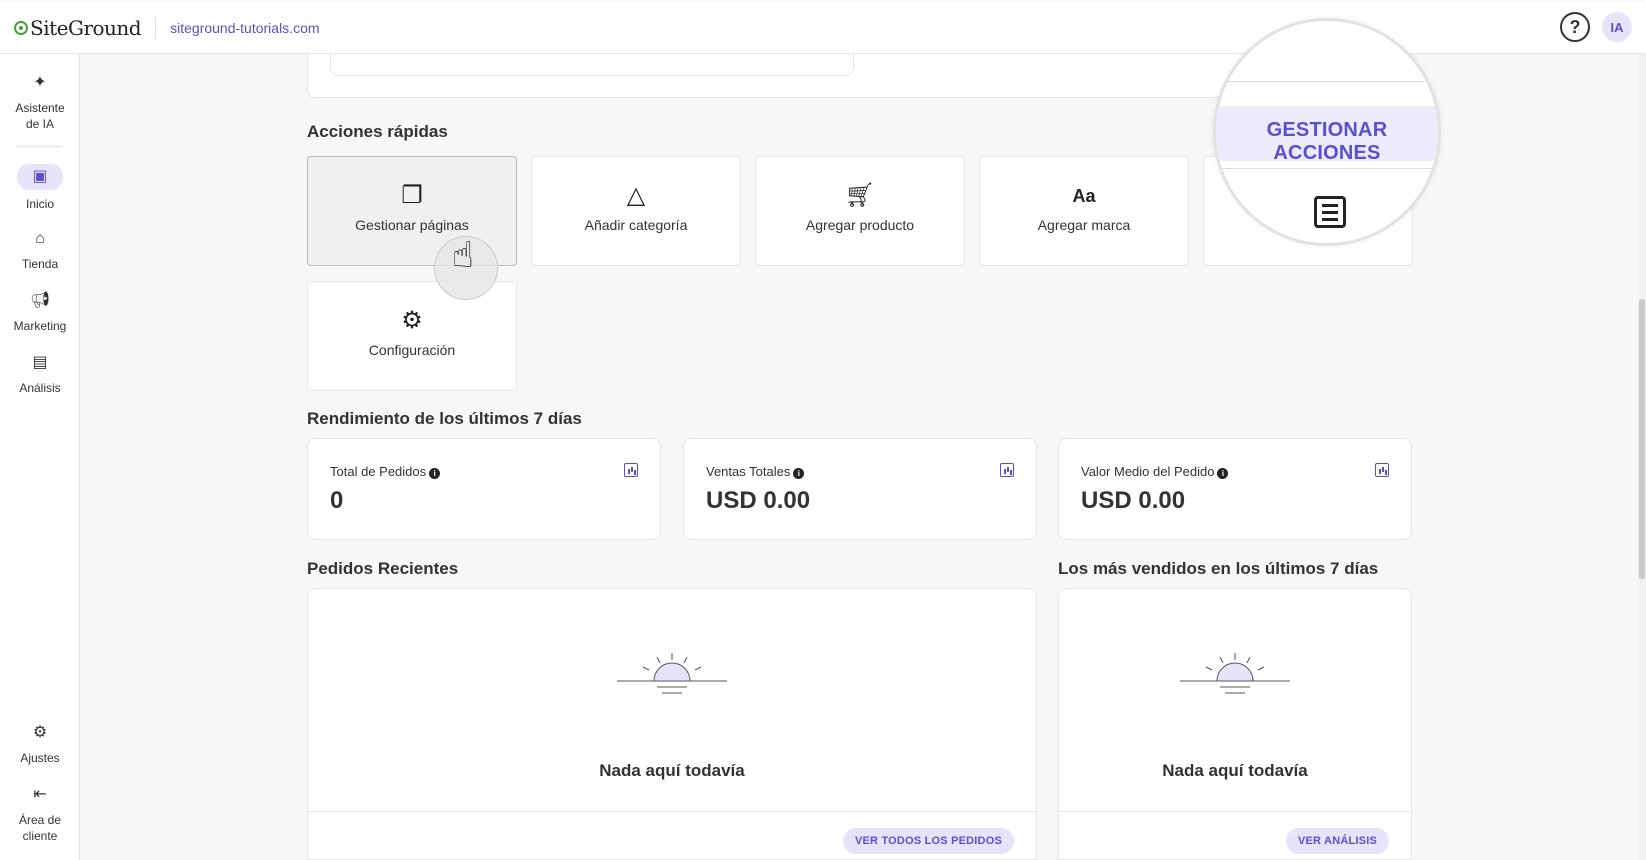 Image resolution: width=1646 pixels, height=860 pixels. What do you see at coordinates (40, 374) in the screenshot?
I see `sidebar-item-analytics: ▤ Análisis` at bounding box center [40, 374].